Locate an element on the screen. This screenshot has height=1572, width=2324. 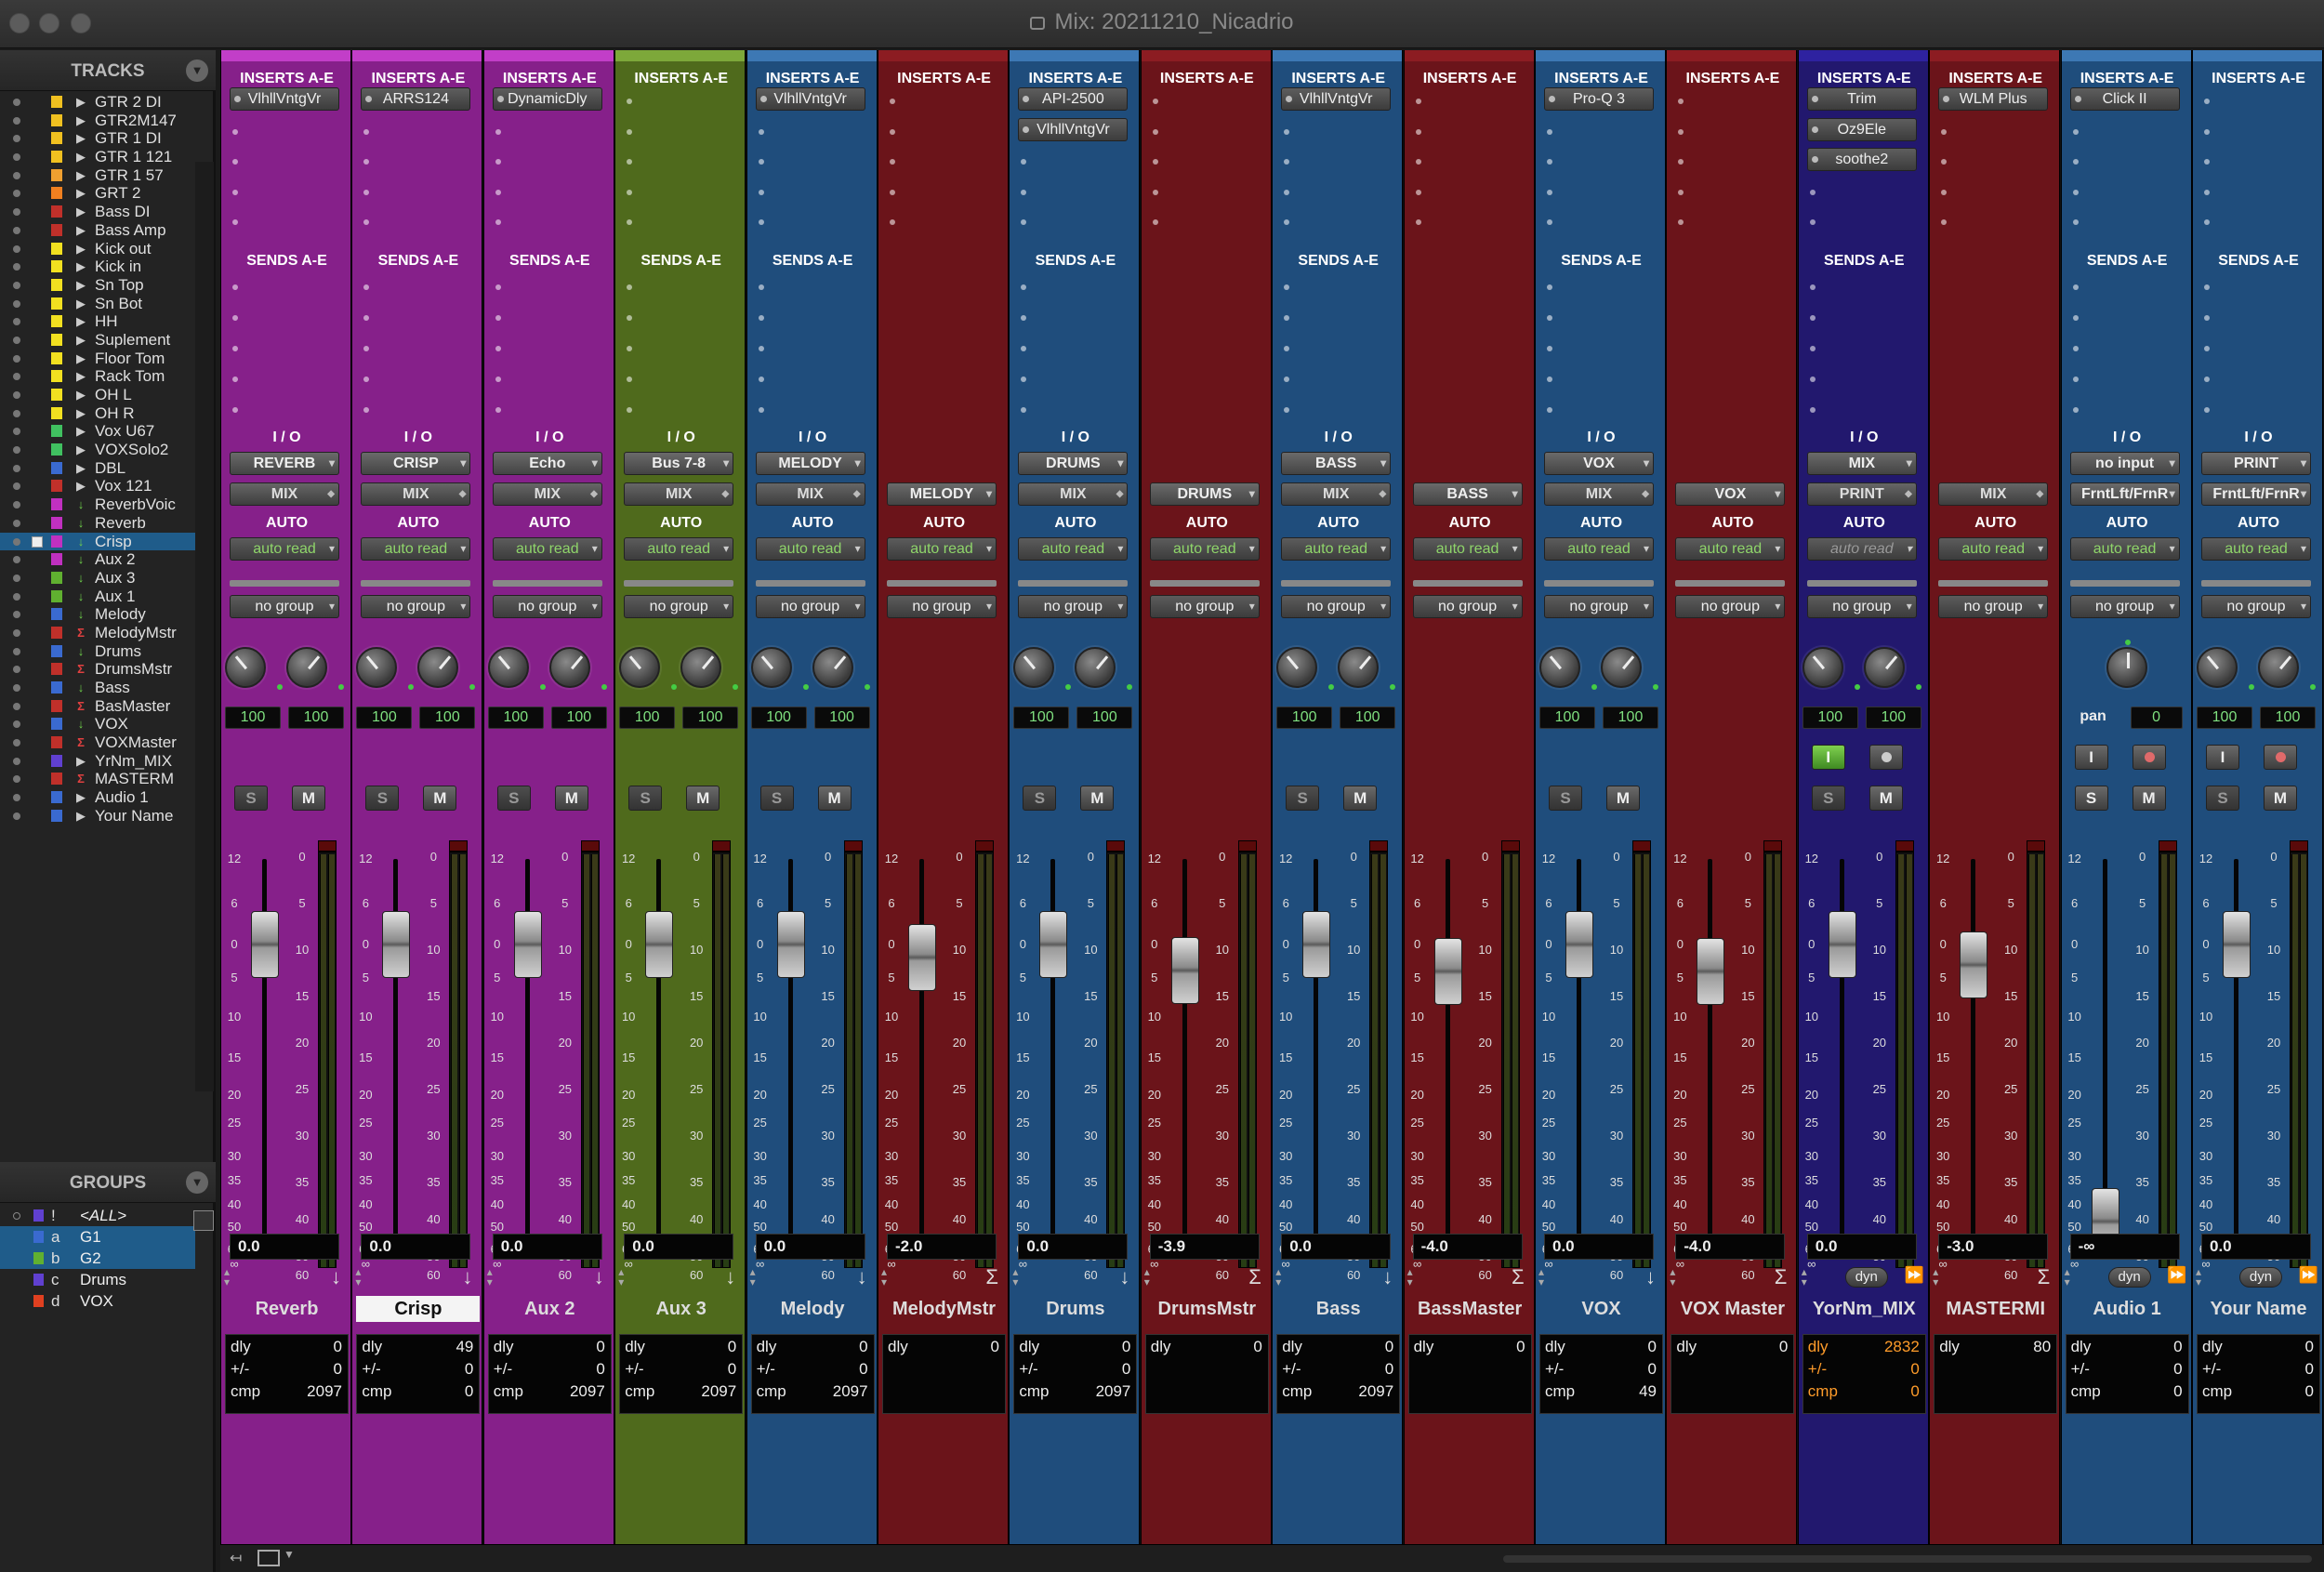
input-selector: REVERB is located at coordinates (284, 463).